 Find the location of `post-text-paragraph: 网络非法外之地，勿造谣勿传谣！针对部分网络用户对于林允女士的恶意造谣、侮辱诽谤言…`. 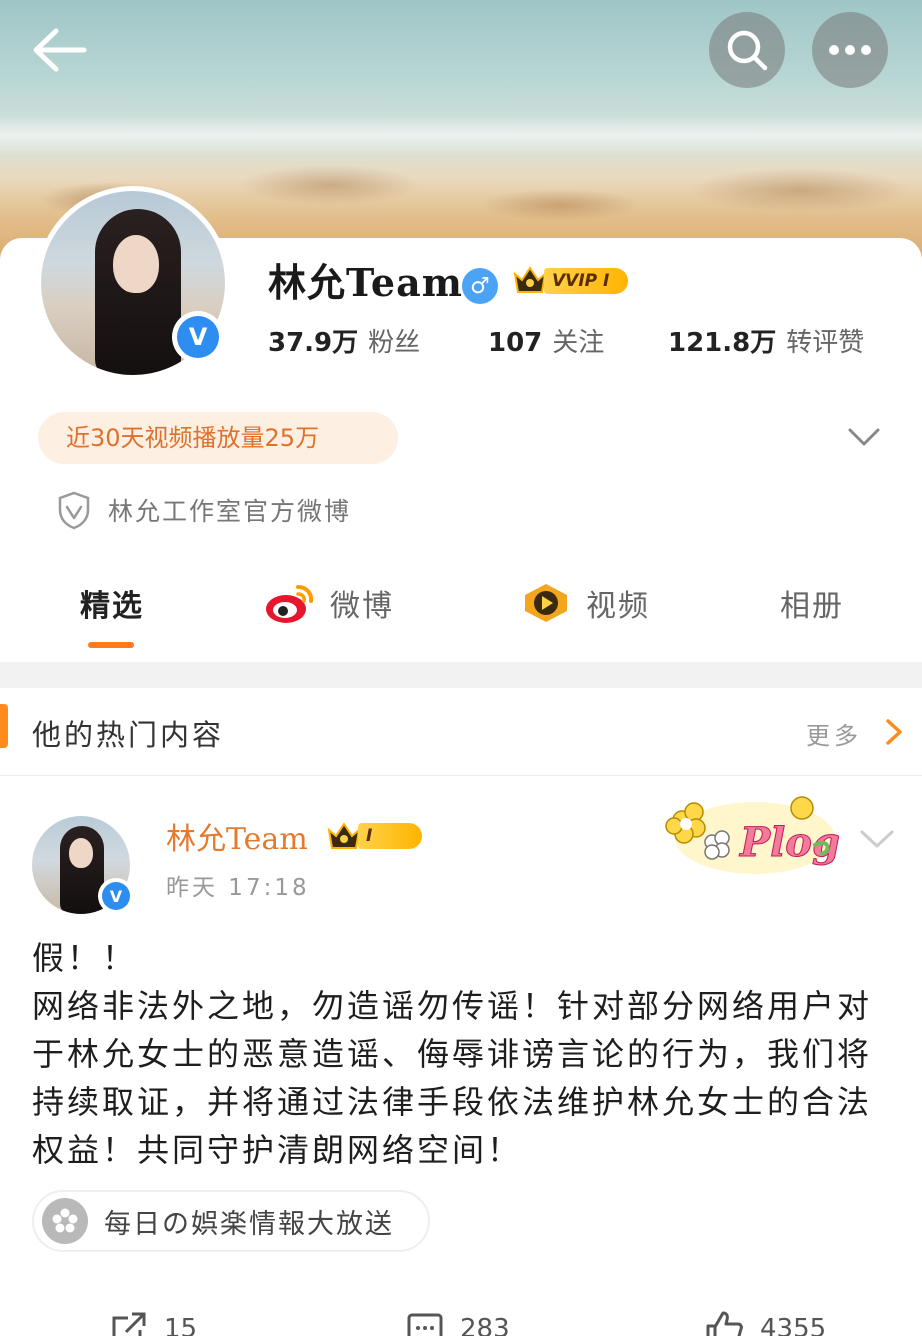

post-text-paragraph: 网络非法外之地，勿造谣勿传谣！针对部分网络用户对于林允女士的恶意造谣、侮辱诽谤言… is located at coordinates (452, 1078).